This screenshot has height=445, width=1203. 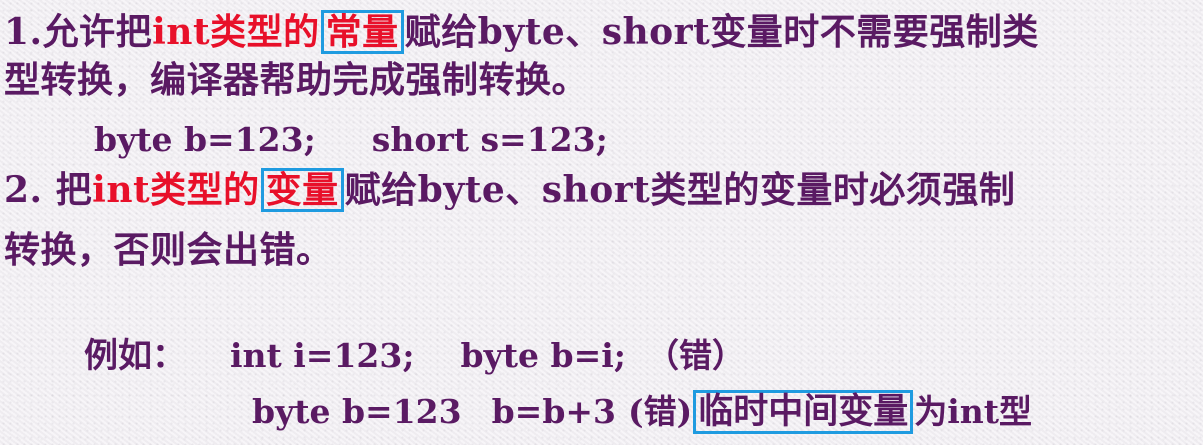 I want to click on rule1-line2: 型转换，编译器帮助完成强制转换。, so click(x=296, y=80).